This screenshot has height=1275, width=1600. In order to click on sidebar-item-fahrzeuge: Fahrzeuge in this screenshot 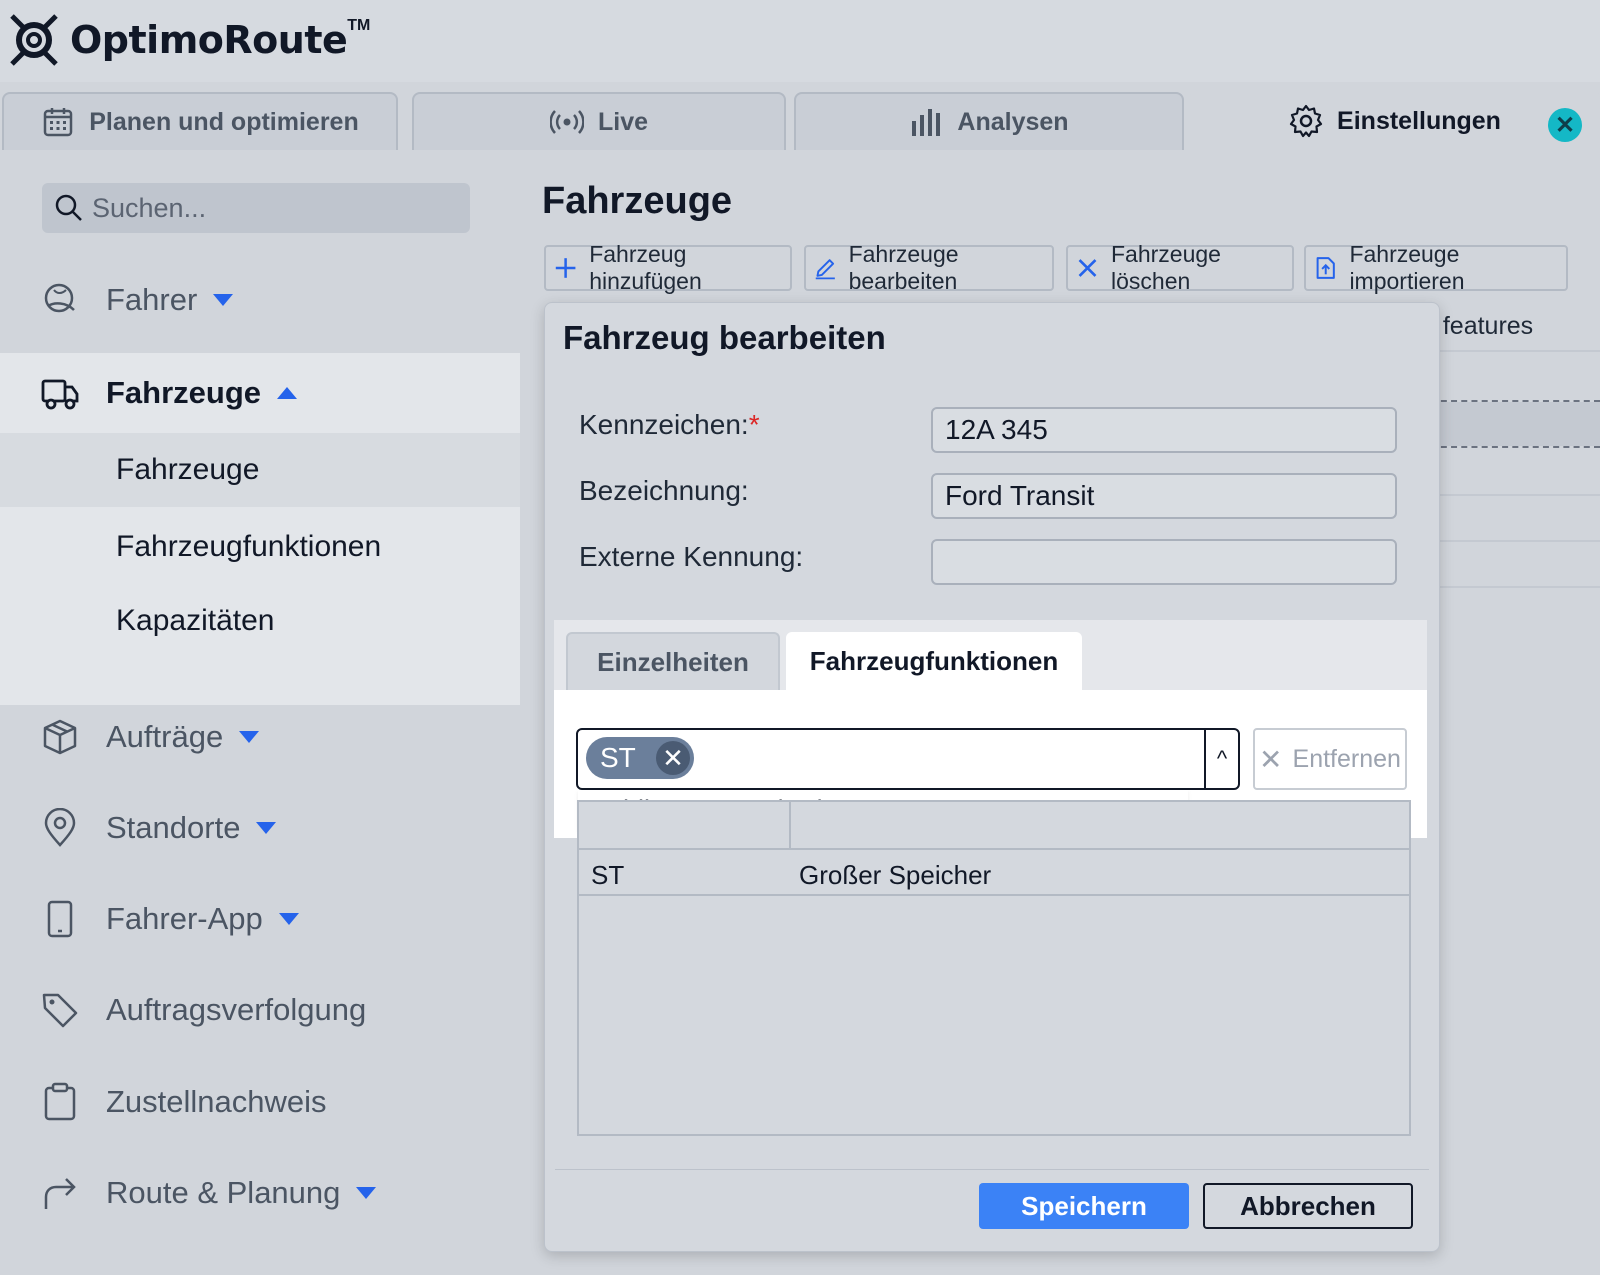, I will do `click(260, 393)`.